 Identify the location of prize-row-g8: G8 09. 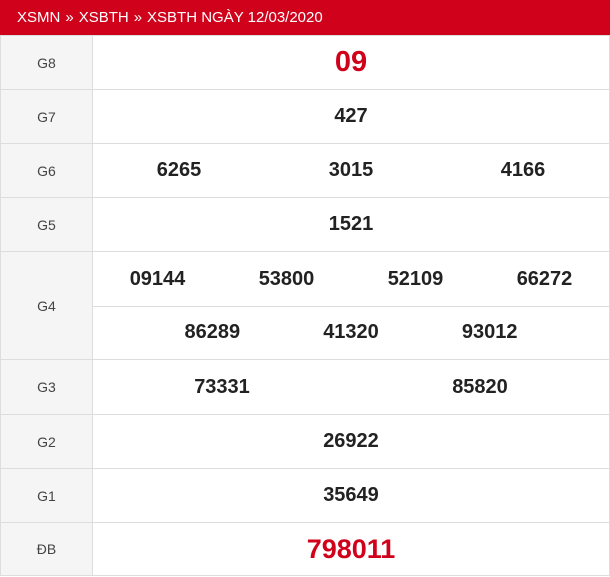
(305, 62).